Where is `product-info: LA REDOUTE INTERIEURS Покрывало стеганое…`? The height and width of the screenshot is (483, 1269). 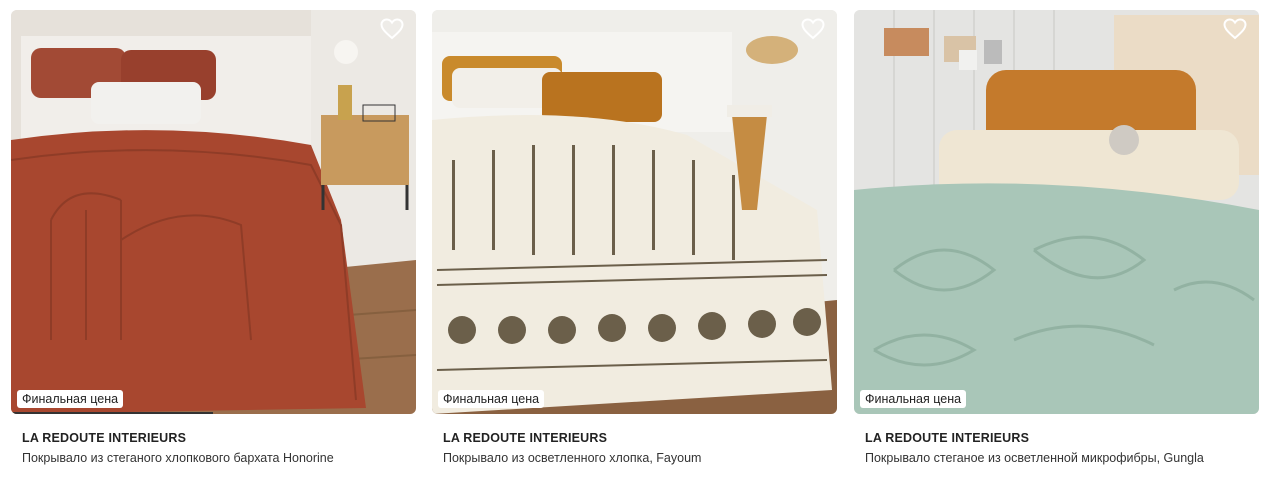
product-info: LA REDOUTE INTERIEURS Покрывало стеганое… is located at coordinates (1056, 440).